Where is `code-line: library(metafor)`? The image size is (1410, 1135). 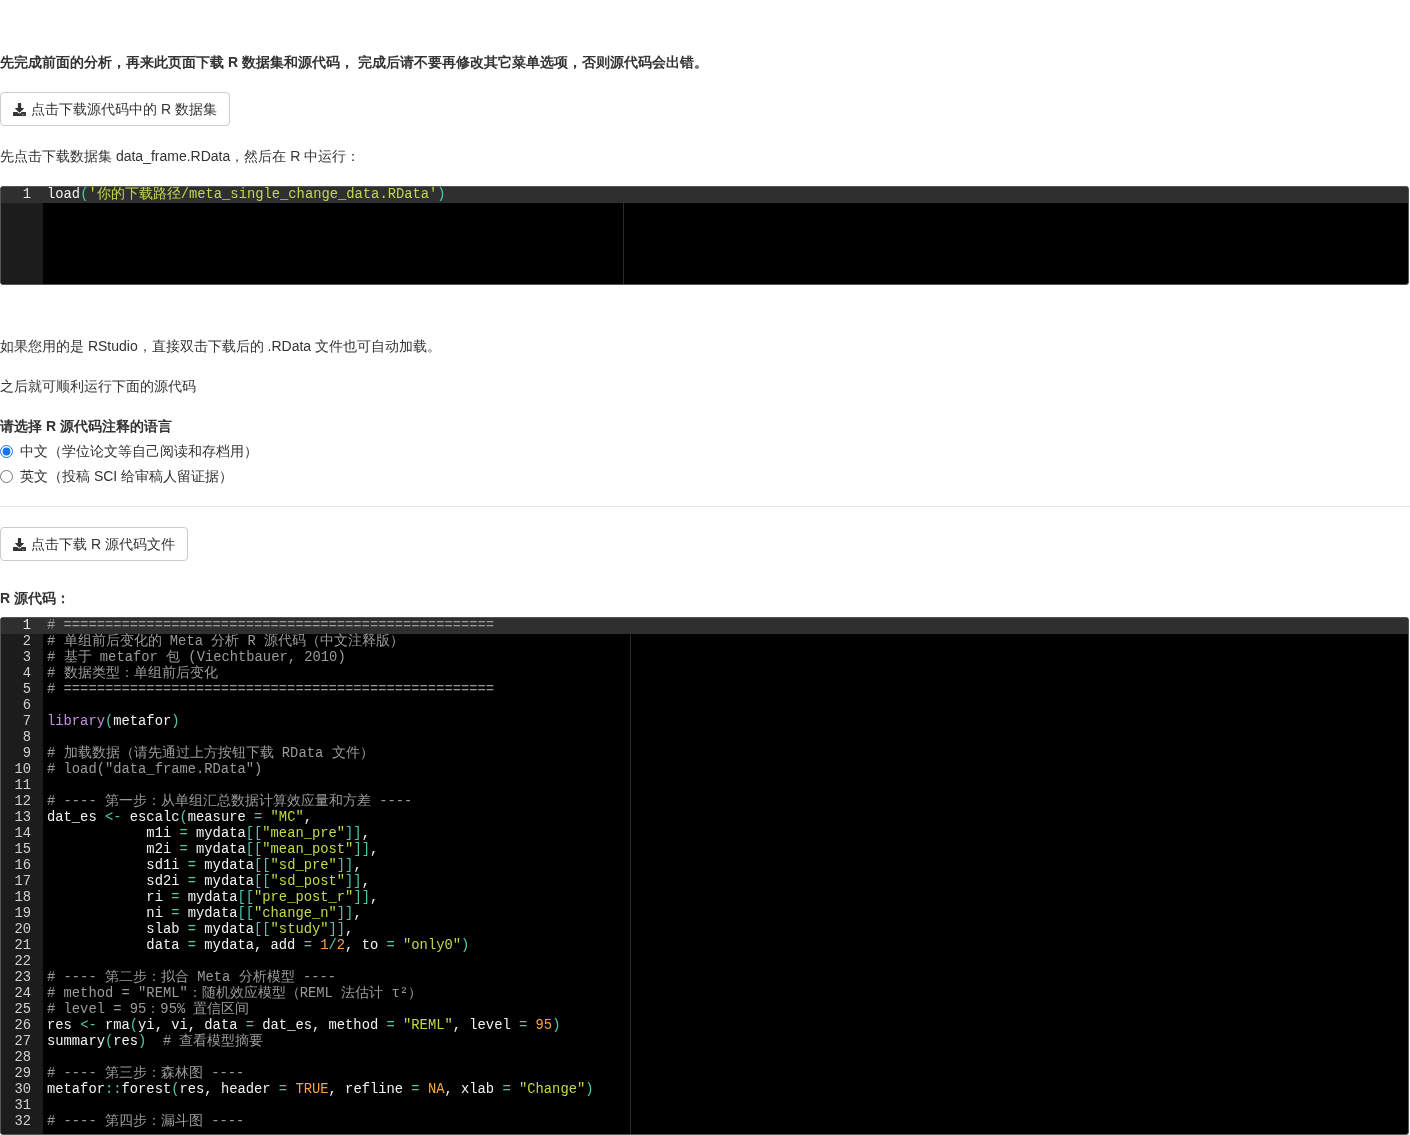 code-line: library(metafor) is located at coordinates (113, 721).